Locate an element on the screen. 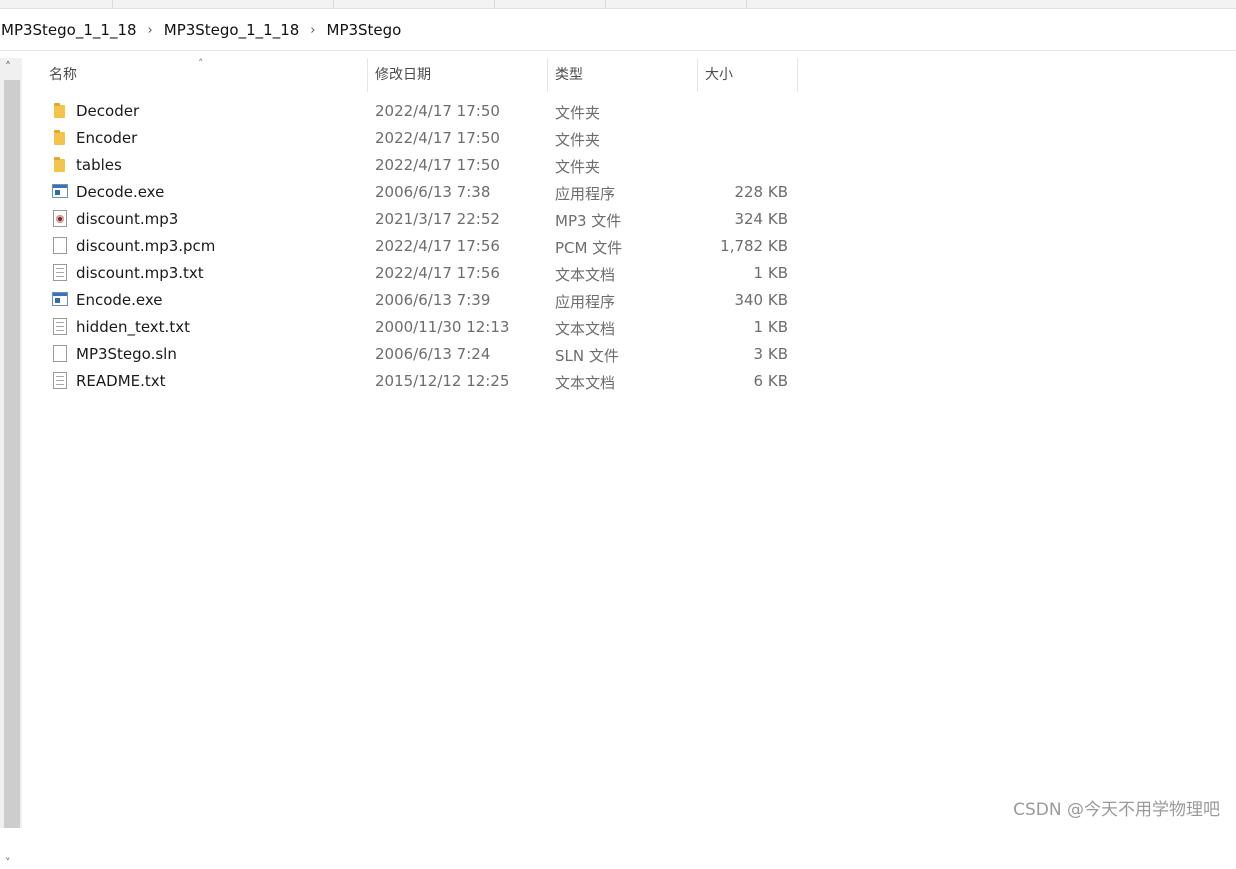  file-name: Decode.exe is located at coordinates (120, 192).